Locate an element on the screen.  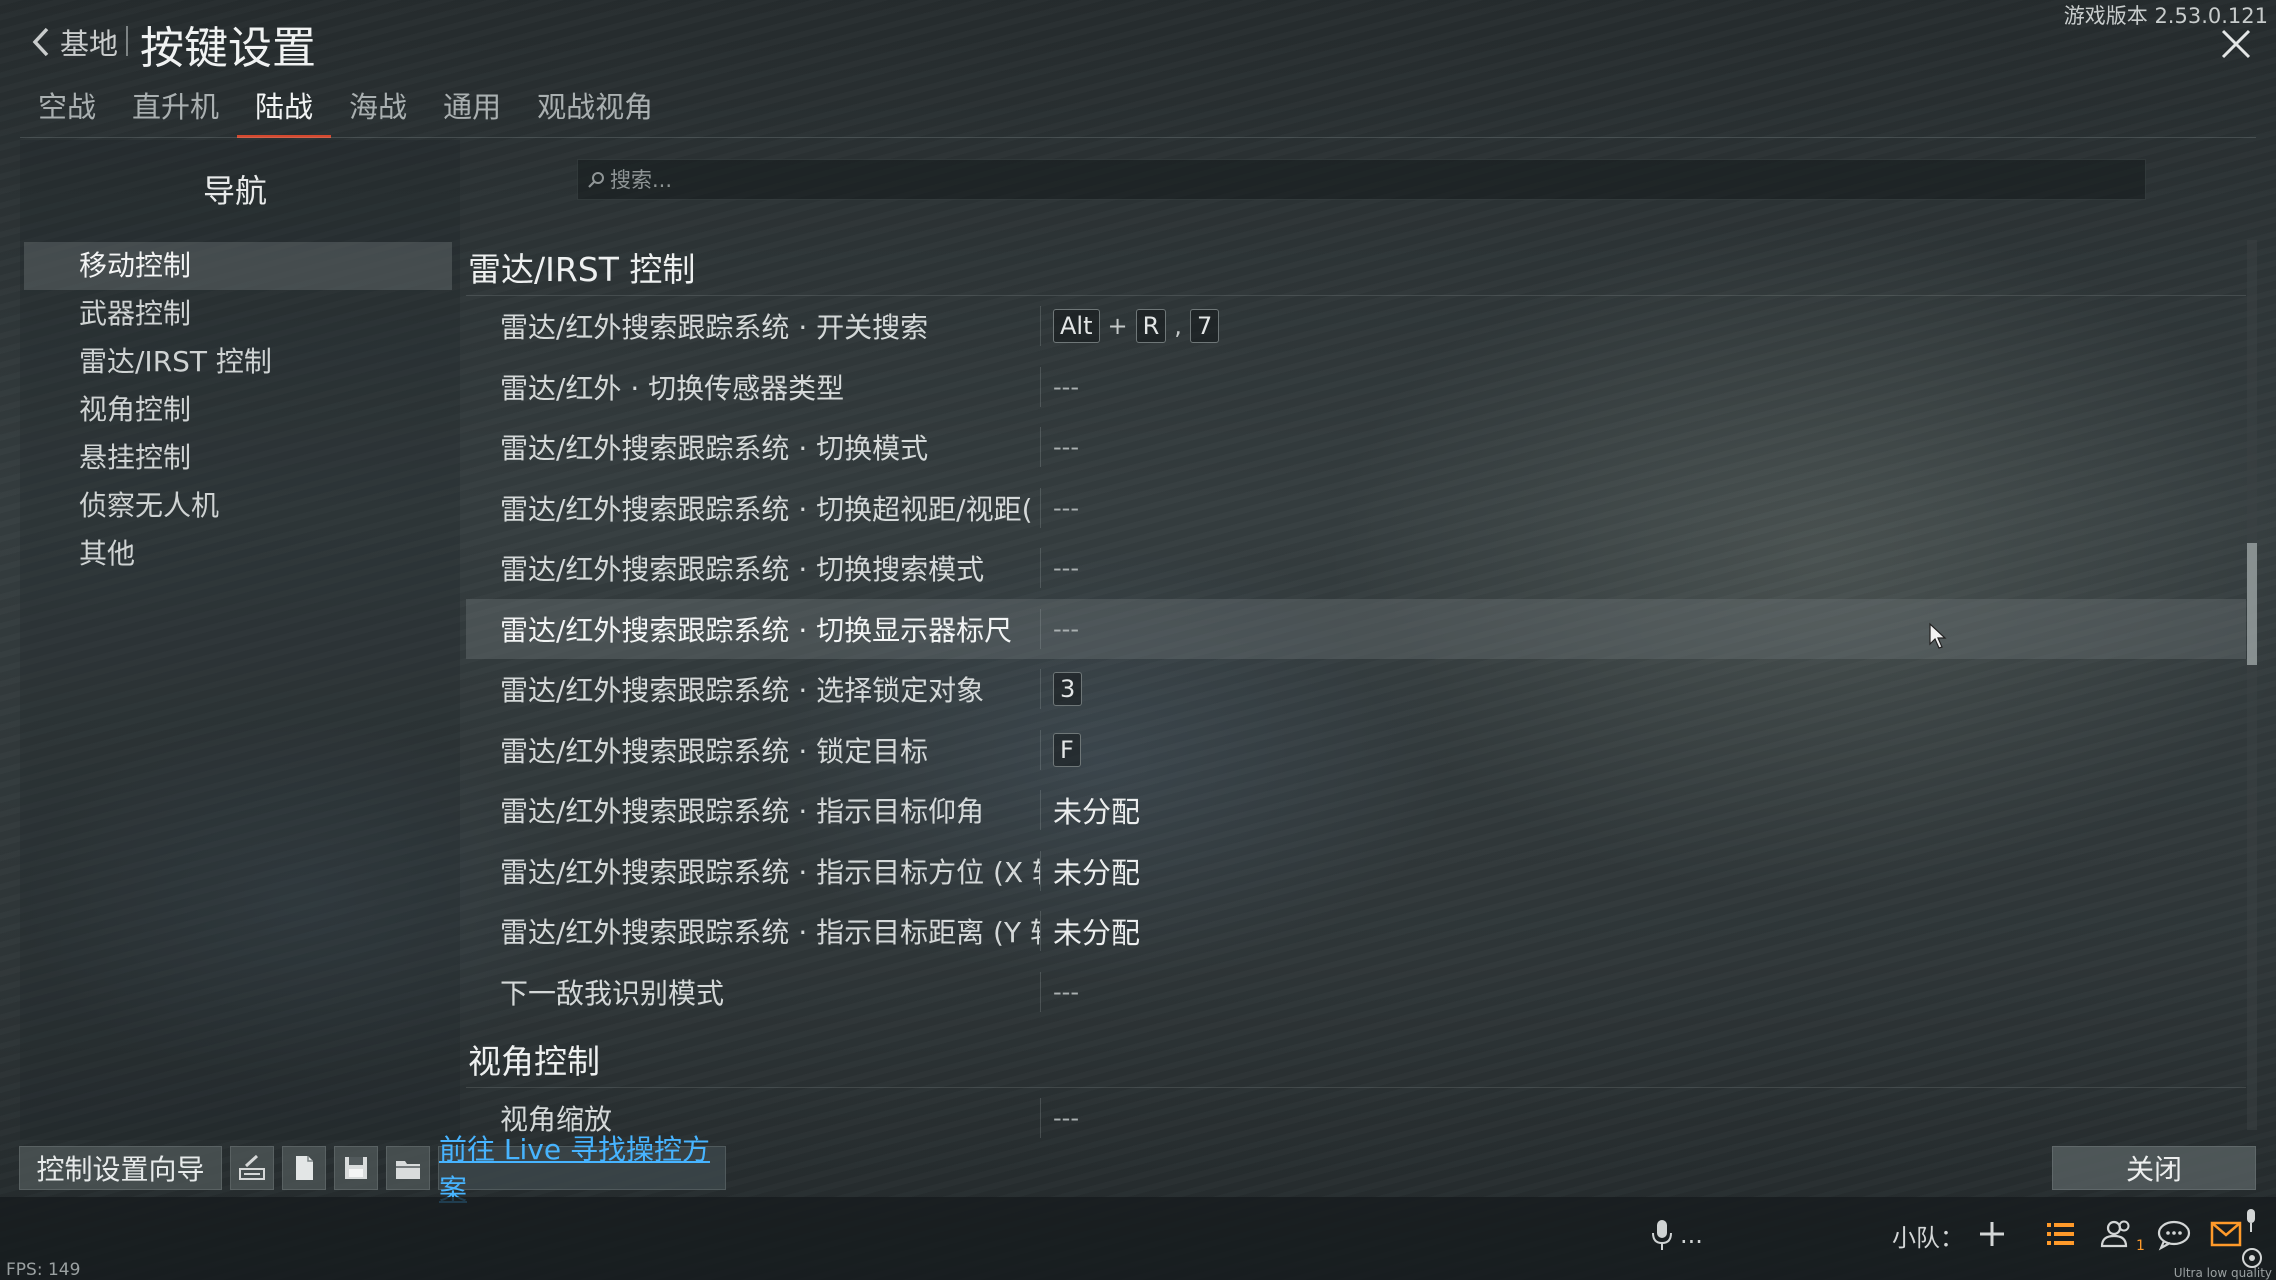
plus-icon is located at coordinates (1992, 1234).